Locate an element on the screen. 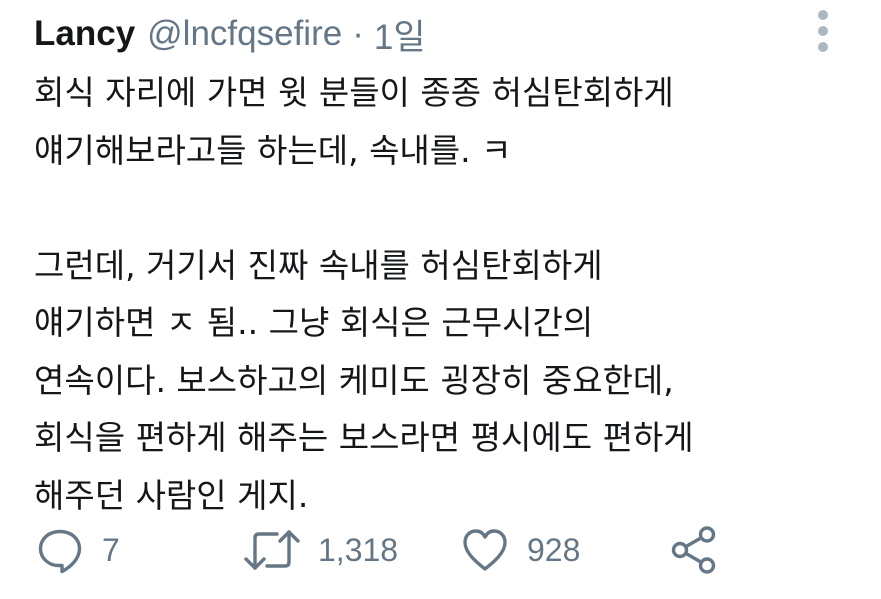  more-vertical-icon is located at coordinates (823, 31).